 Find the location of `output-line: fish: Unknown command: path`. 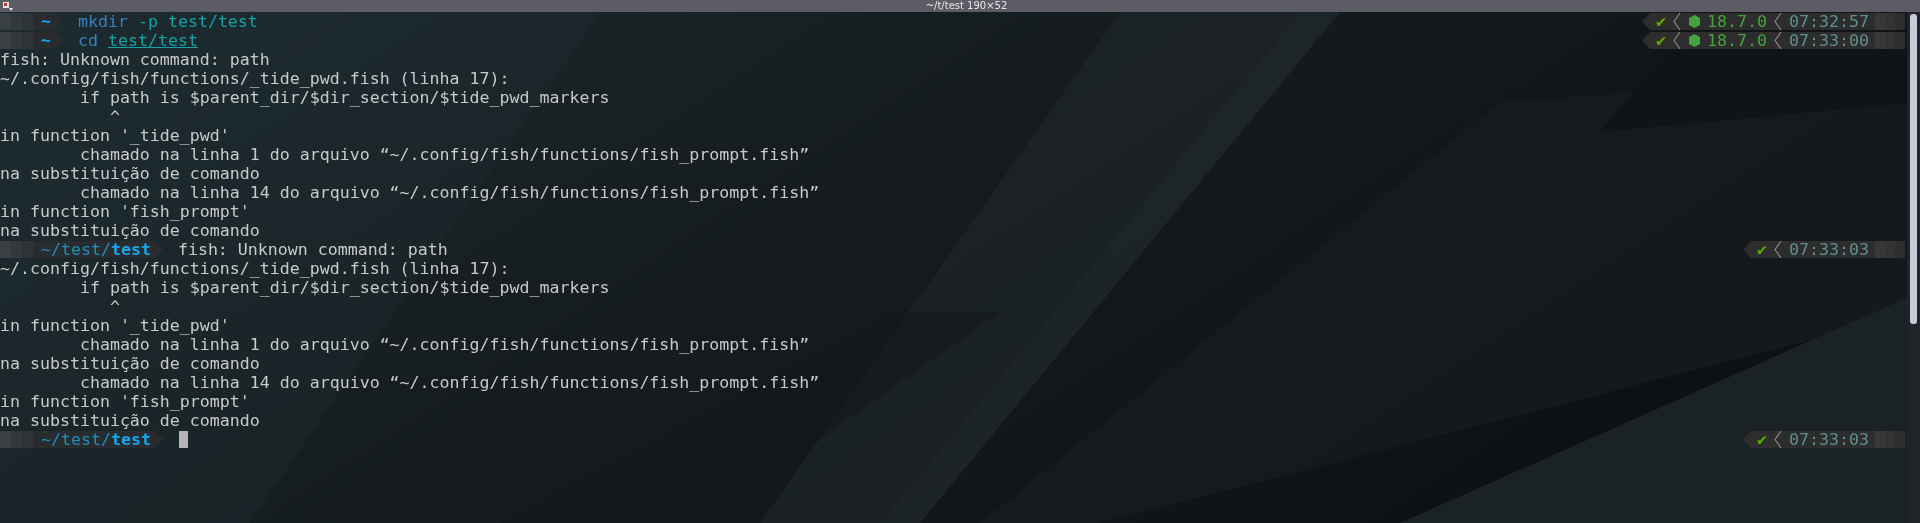

output-line: fish: Unknown command: path is located at coordinates (135, 59).